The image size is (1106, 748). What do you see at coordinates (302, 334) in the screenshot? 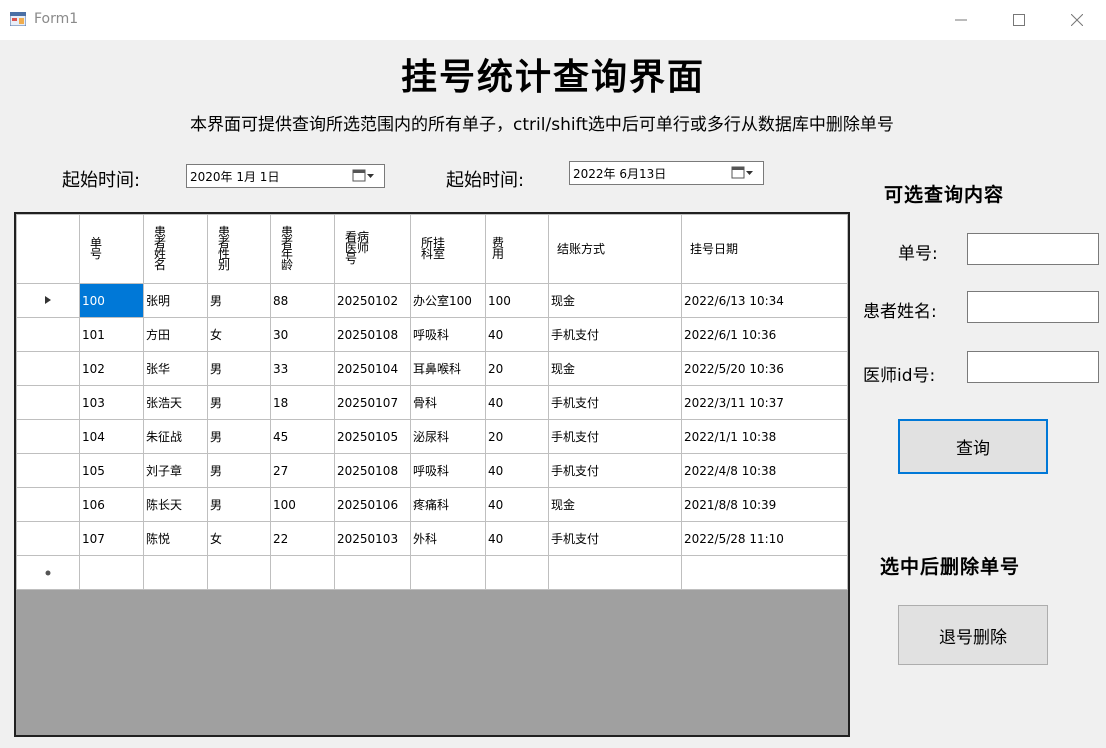
I see `table-cell: 30` at bounding box center [302, 334].